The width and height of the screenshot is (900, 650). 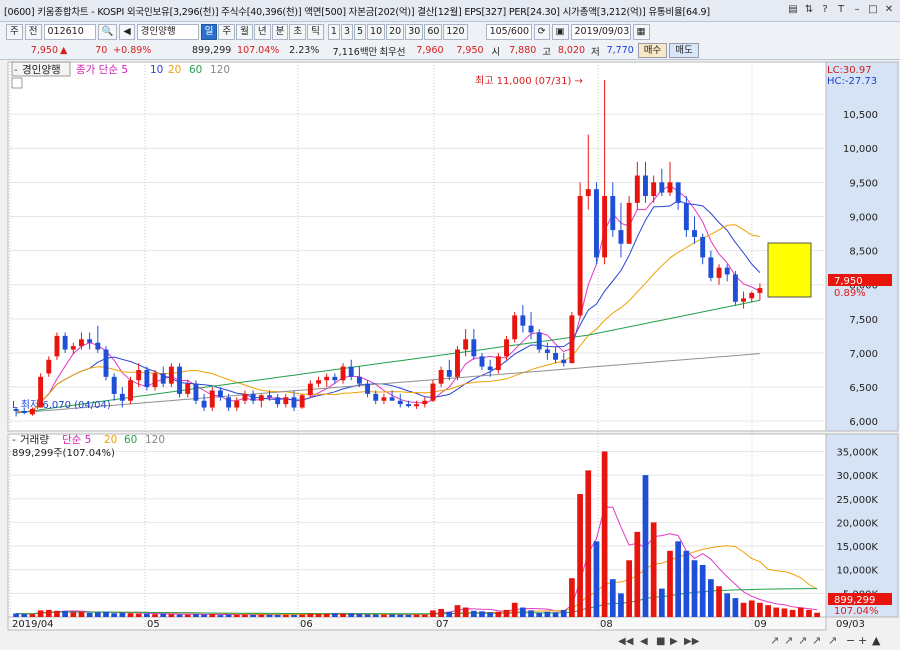 I want to click on buy-button: 매수, so click(x=652, y=50).